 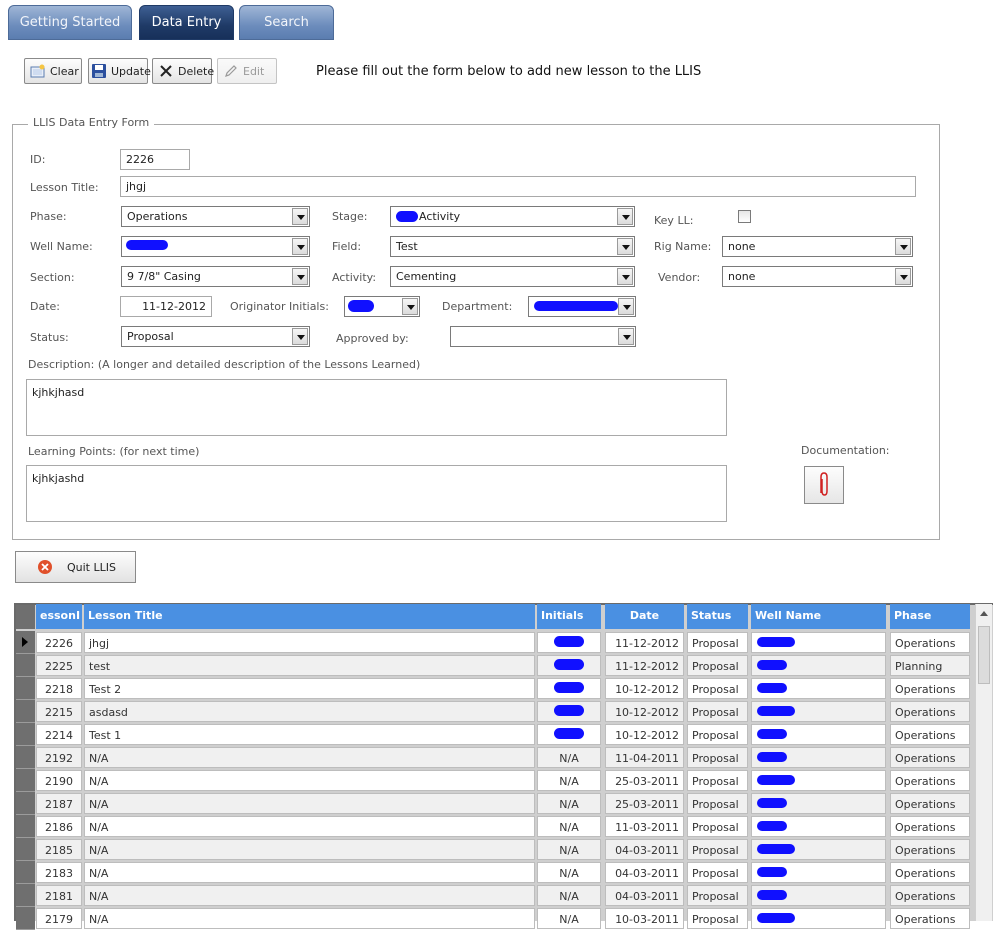 I want to click on activity-select: Cementing, so click(x=512, y=276).